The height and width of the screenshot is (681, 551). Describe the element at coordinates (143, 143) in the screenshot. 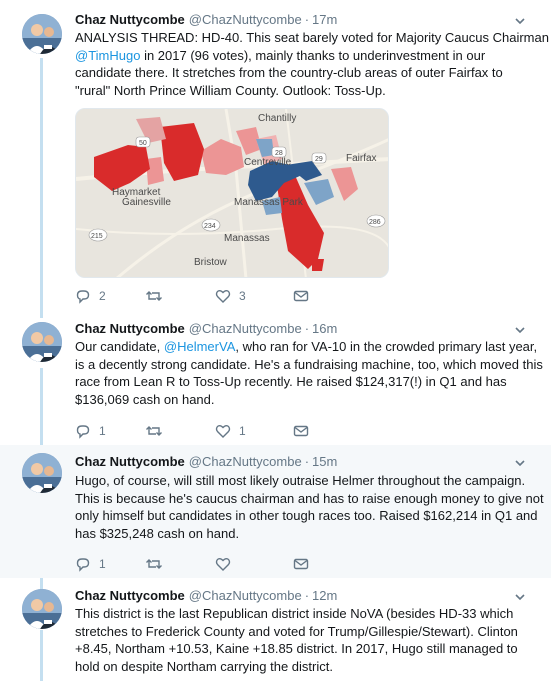

I see `route-label: 50` at that location.